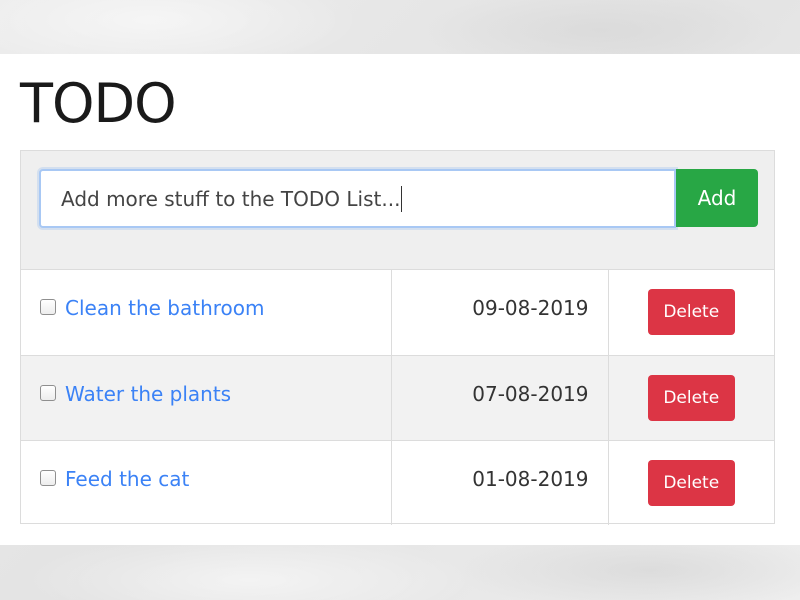 This screenshot has height=600, width=800. What do you see at coordinates (127, 479) in the screenshot?
I see `todo-link: Feed the cat` at bounding box center [127, 479].